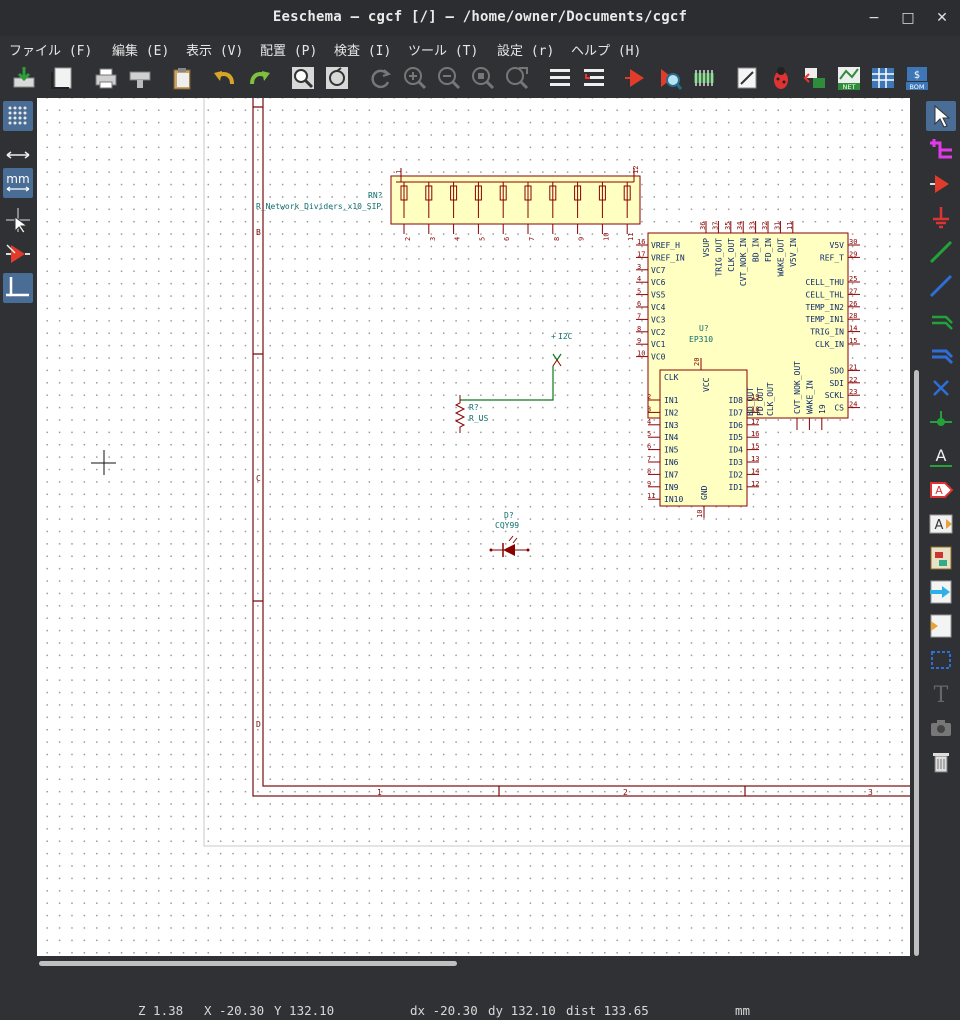 This screenshot has width=960, height=1020. I want to click on menu-view: 表示 (V), so click(214, 49).